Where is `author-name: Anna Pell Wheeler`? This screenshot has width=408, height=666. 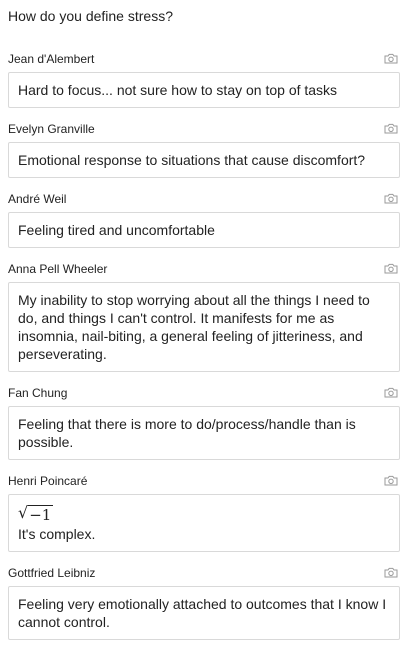 author-name: Anna Pell Wheeler is located at coordinates (58, 269).